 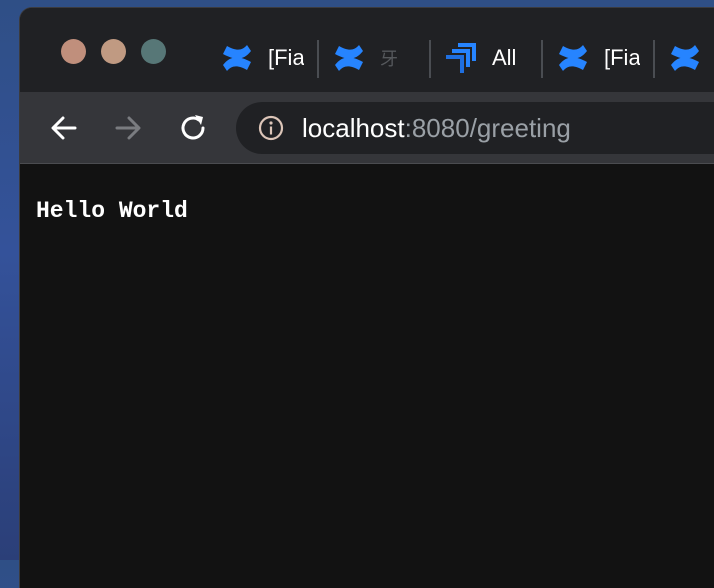 What do you see at coordinates (128, 128) in the screenshot?
I see `forward-arrow-icon` at bounding box center [128, 128].